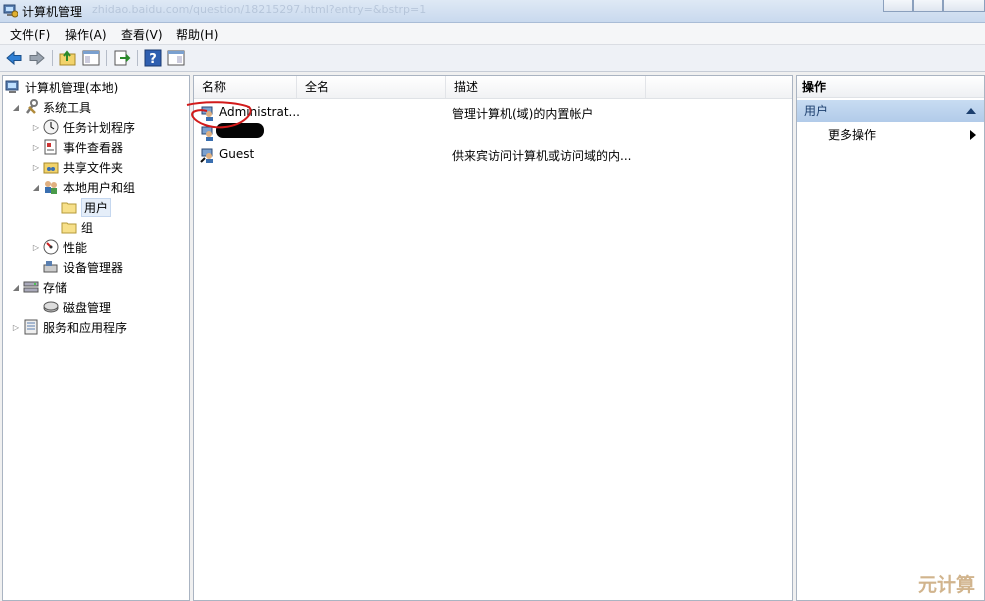 The width and height of the screenshot is (985, 601). I want to click on list-header: 名称 全名 描述, so click(493, 87).